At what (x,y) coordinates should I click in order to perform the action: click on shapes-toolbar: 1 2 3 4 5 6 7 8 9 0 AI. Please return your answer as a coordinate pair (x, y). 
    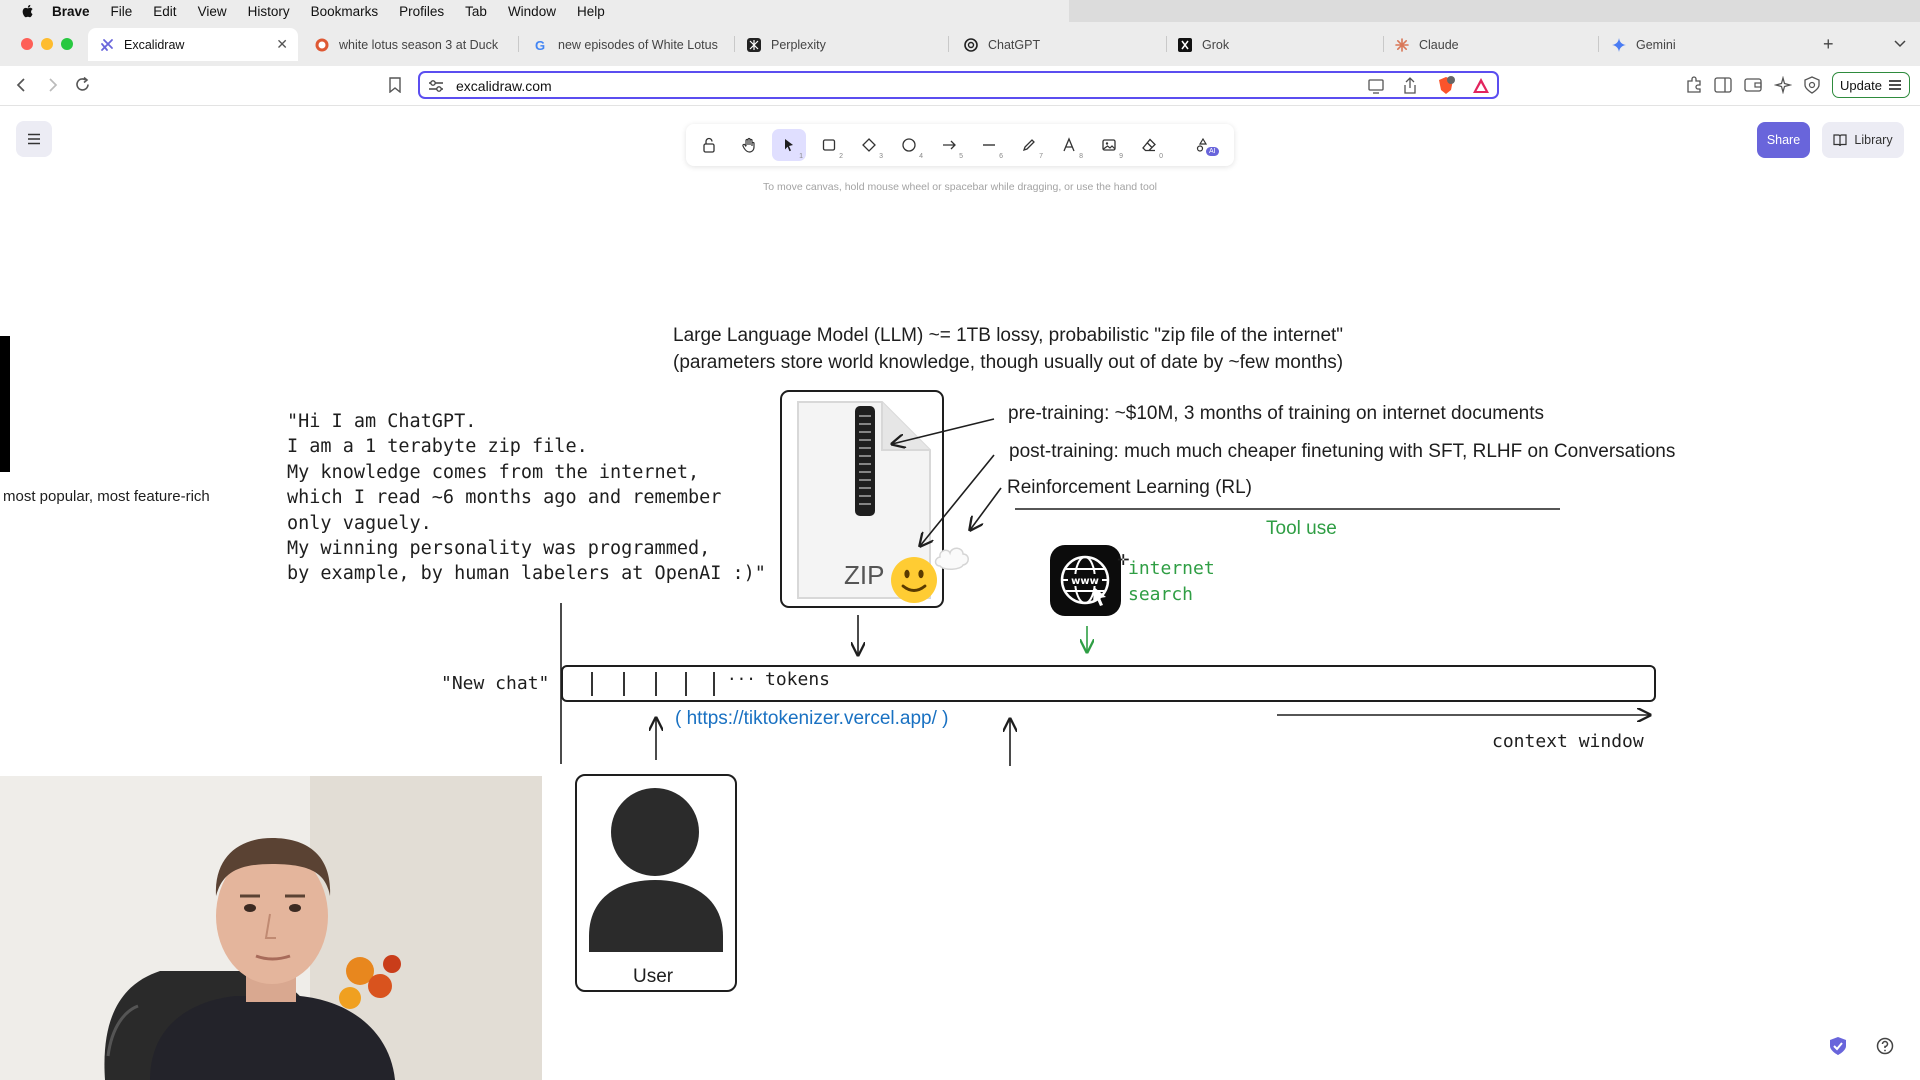
    Looking at the image, I should click on (960, 145).